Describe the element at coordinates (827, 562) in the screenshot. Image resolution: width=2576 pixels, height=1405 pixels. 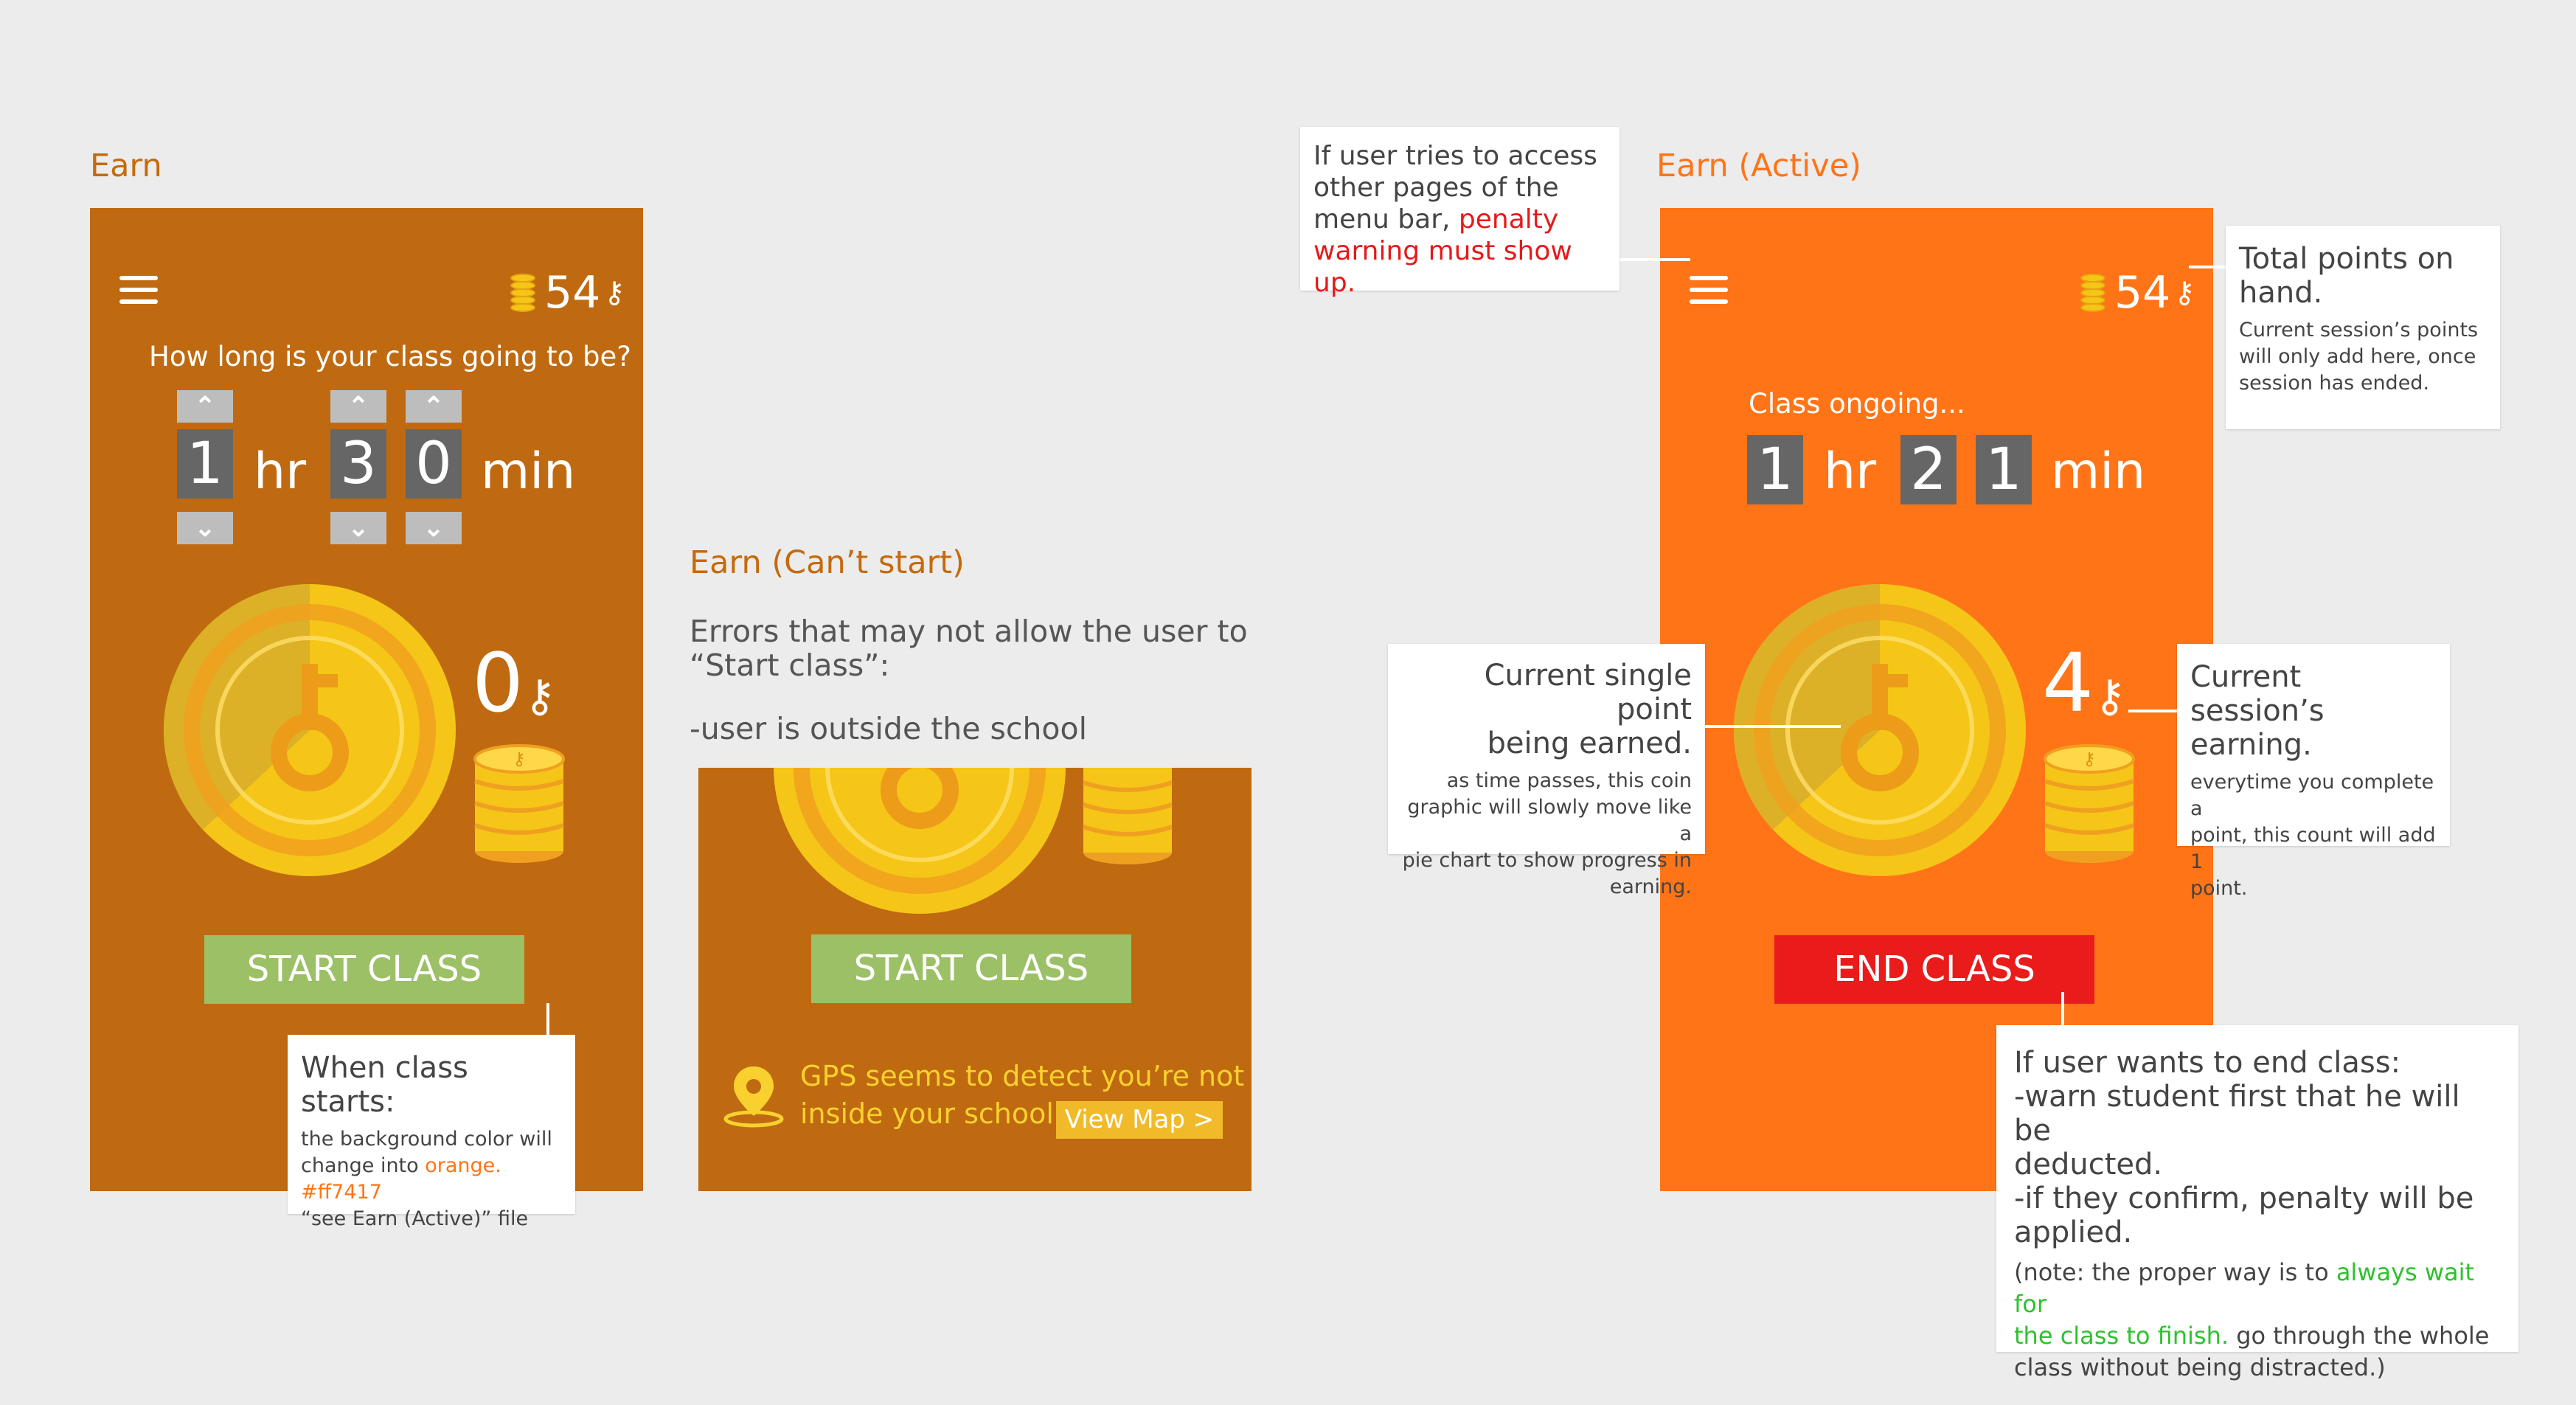
I see `cant-start-title: Earn (Can’t start)` at that location.